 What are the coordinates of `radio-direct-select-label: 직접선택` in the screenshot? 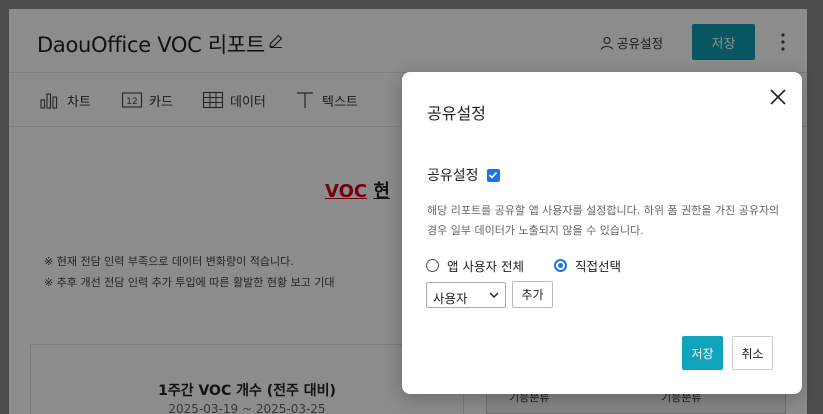 It's located at (598, 265).